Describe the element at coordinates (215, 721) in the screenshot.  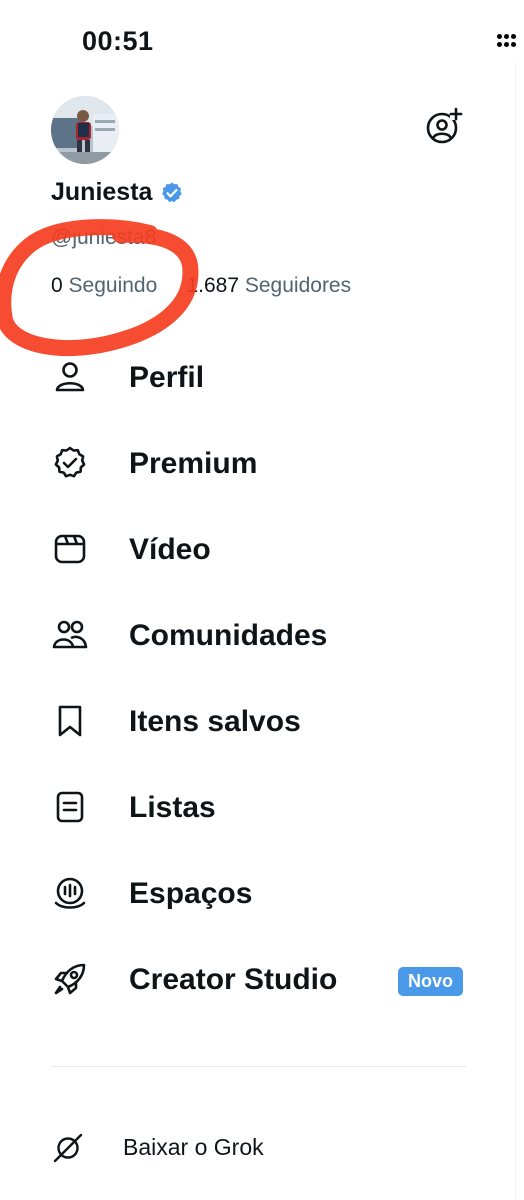
I see `menu-item-label: Itens salvos` at that location.